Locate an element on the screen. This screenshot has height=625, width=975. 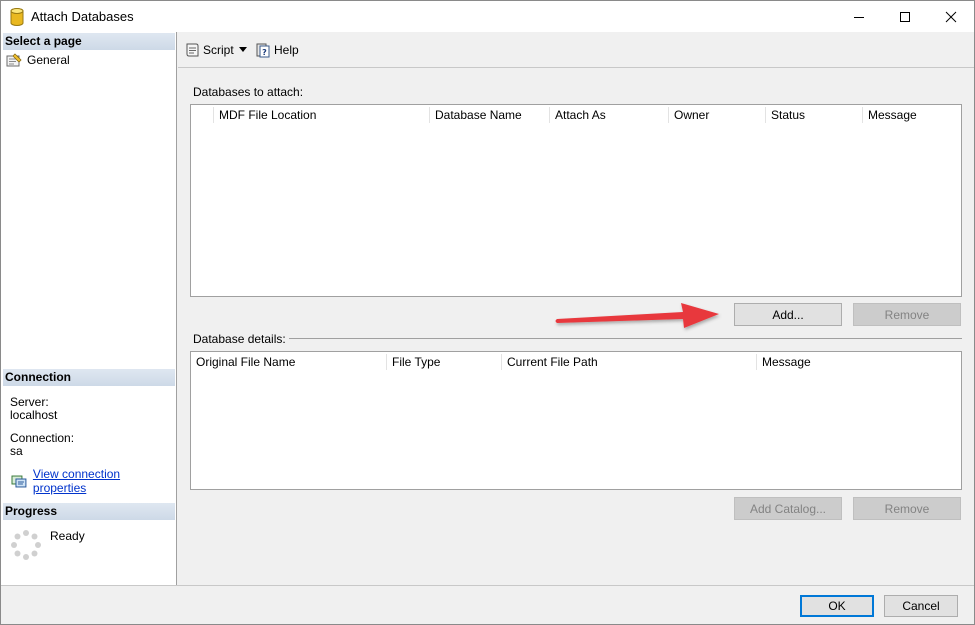
title-bar: Attach Databases is located at coordinates (487, 16).